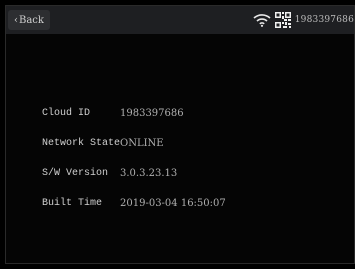 Image resolution: width=355 pixels, height=269 pixels. Describe the element at coordinates (142, 143) in the screenshot. I see `info-value: ONLINE` at that location.